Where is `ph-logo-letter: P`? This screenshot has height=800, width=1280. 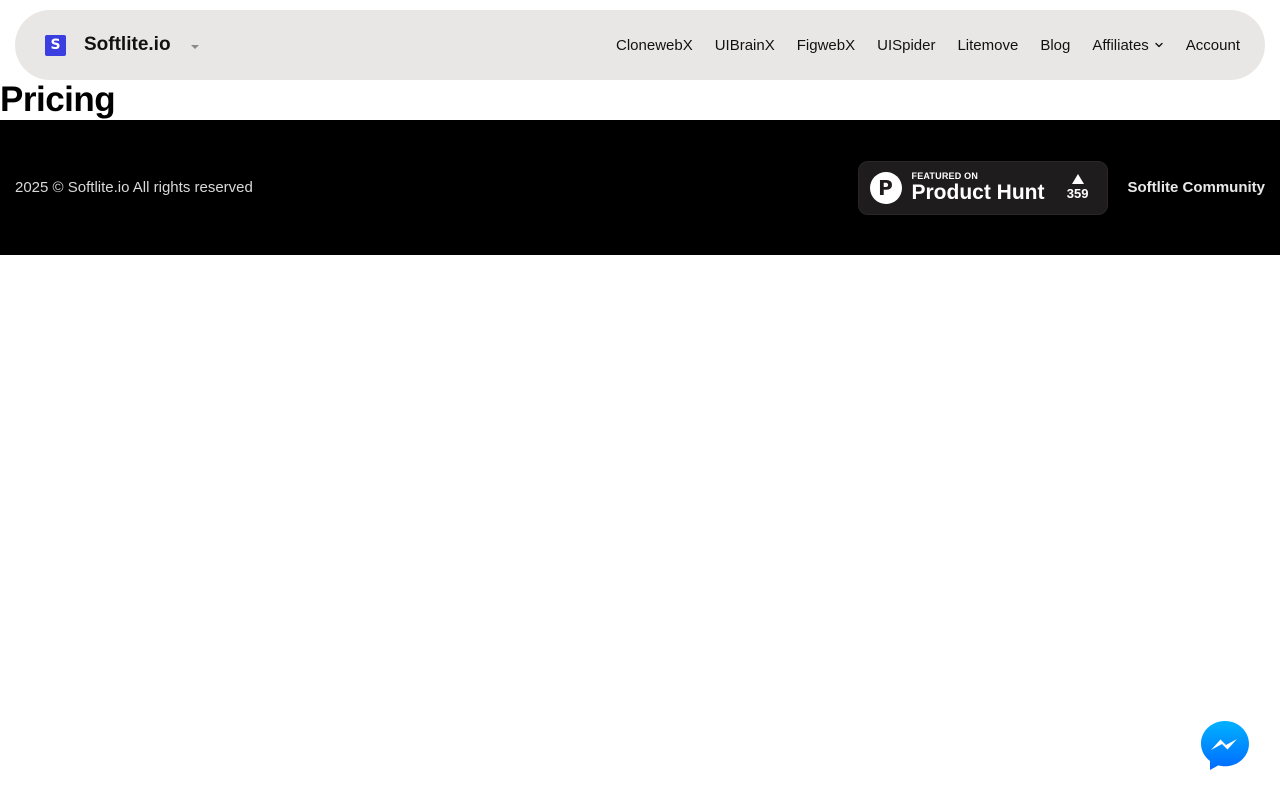 ph-logo-letter: P is located at coordinates (885, 187).